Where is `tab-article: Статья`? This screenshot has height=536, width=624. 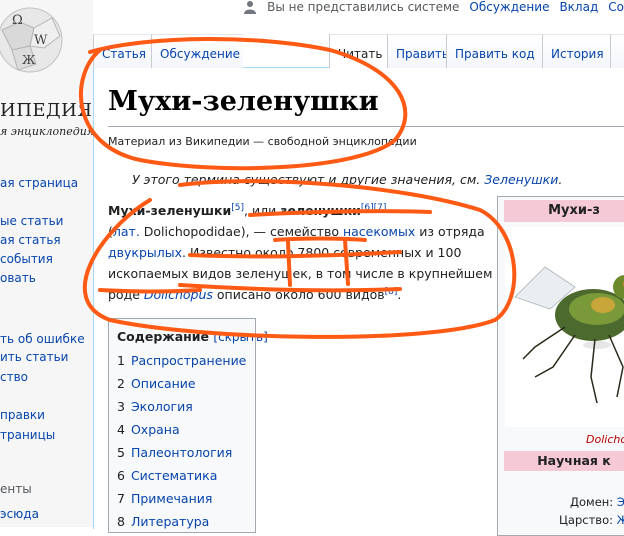
tab-article: Статья is located at coordinates (122, 51).